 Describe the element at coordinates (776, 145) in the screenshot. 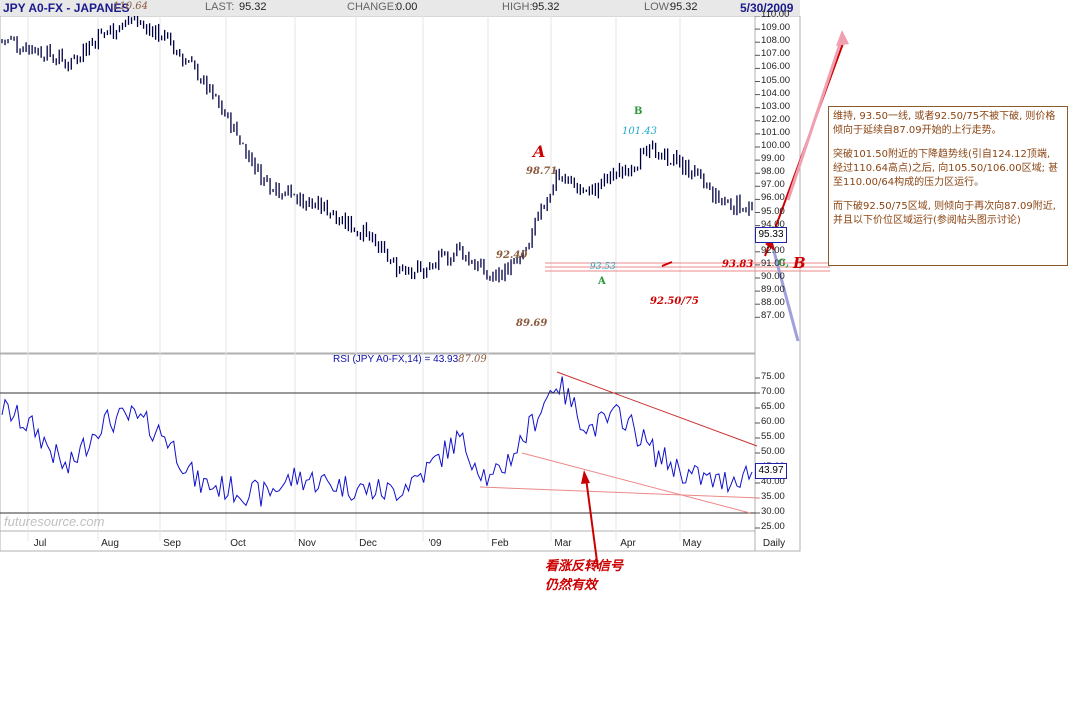

I see `price-tick-label: 100.00` at that location.